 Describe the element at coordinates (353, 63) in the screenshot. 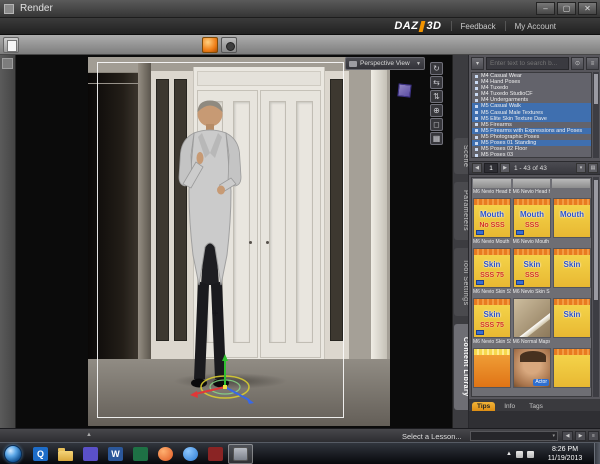

I see `view-camera-icon` at that location.